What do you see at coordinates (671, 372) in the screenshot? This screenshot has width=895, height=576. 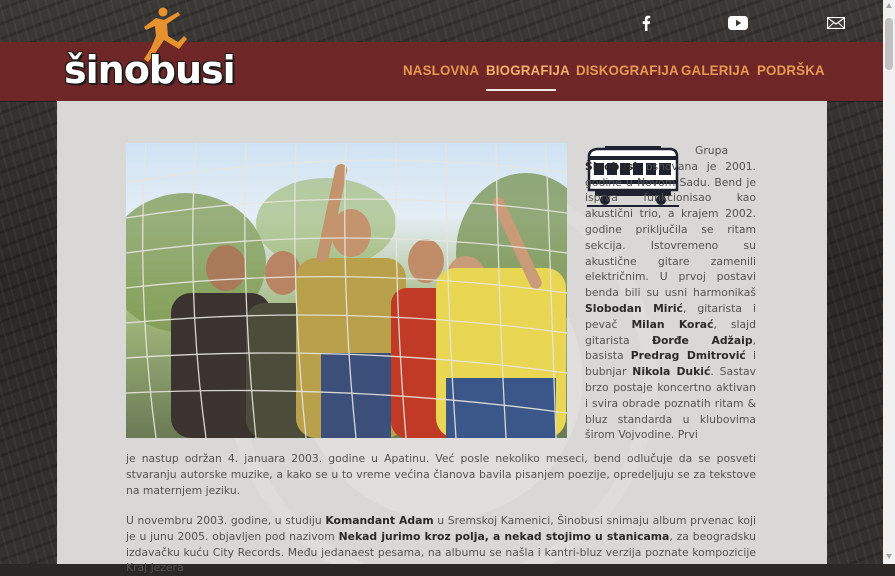 I see `member-name: Nikola Dukić` at bounding box center [671, 372].